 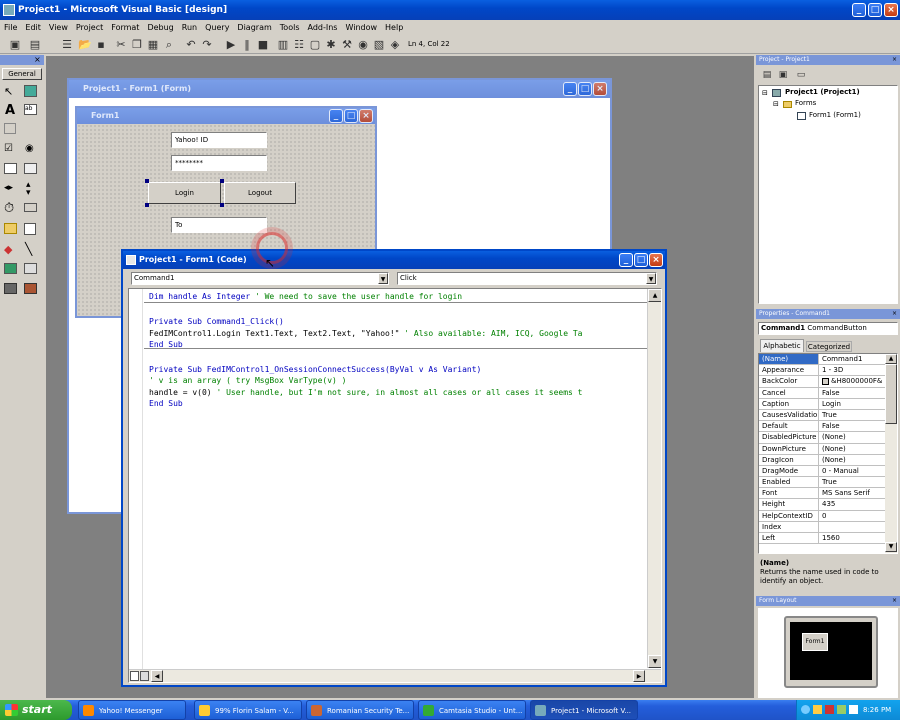 I want to click on menu-item: Project, so click(x=89, y=27).